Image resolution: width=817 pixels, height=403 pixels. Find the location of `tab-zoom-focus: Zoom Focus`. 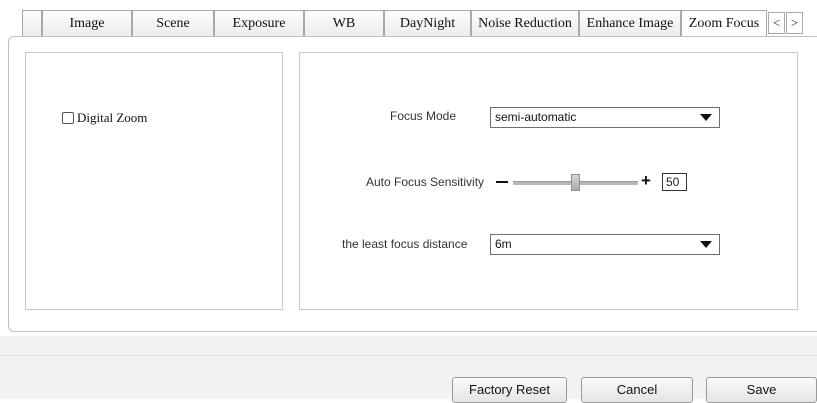

tab-zoom-focus: Zoom Focus is located at coordinates (724, 24).